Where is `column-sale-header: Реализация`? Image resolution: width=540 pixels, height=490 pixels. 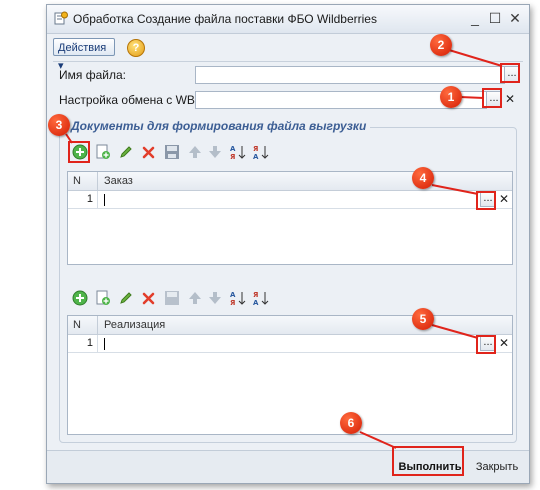
column-sale-header: Реализация is located at coordinates (134, 325).